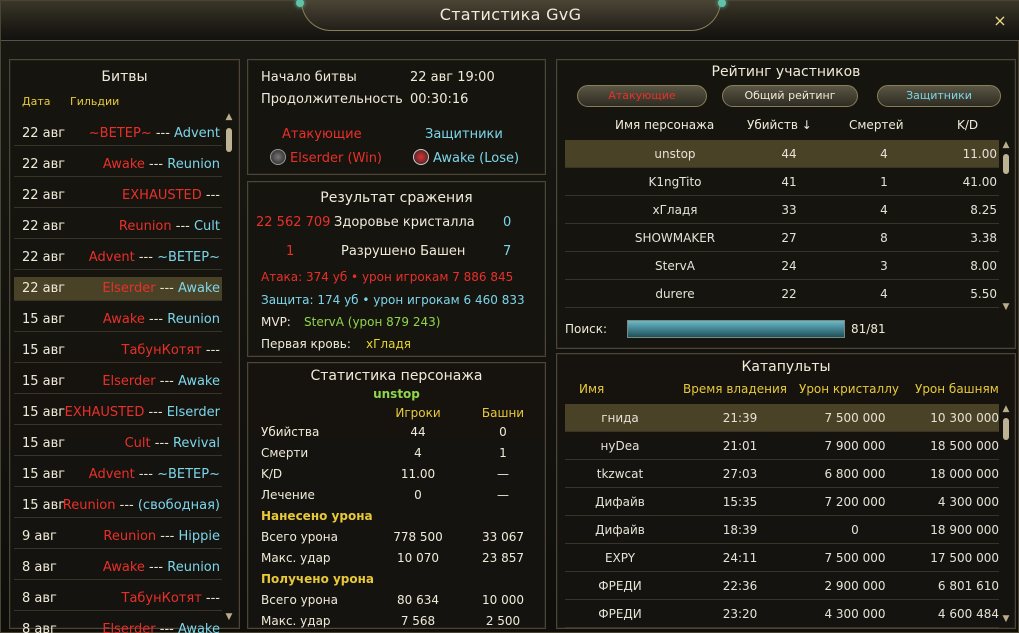 The image size is (1019, 633). What do you see at coordinates (123, 319) in the screenshot?
I see `attacker-guild: Awake` at bounding box center [123, 319].